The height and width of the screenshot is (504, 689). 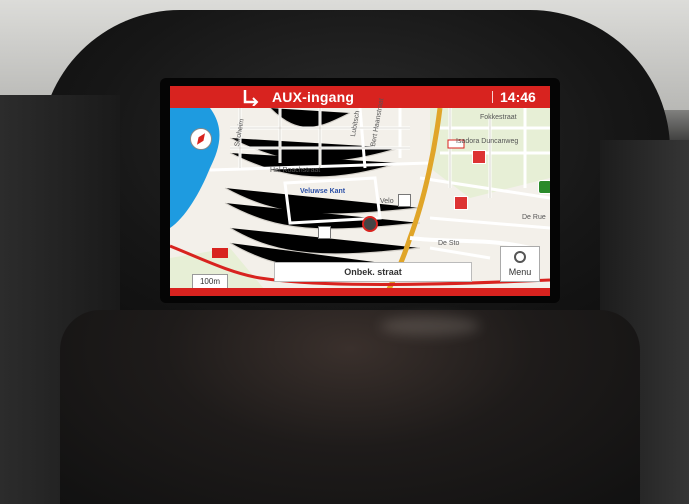 I want to click on area-label: Veluwse Kant, so click(x=323, y=191).